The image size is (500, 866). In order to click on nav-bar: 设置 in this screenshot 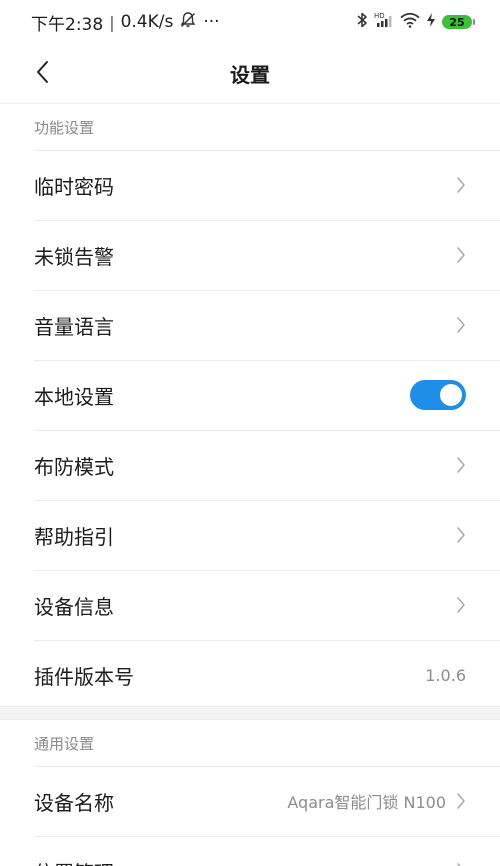, I will do `click(250, 74)`.